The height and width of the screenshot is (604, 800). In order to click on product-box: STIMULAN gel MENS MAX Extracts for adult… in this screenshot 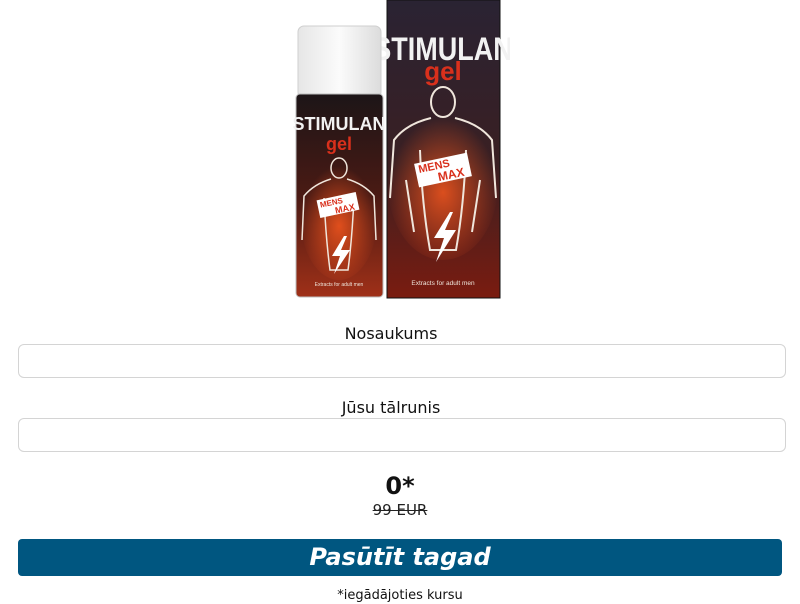, I will do `click(441, 149)`.